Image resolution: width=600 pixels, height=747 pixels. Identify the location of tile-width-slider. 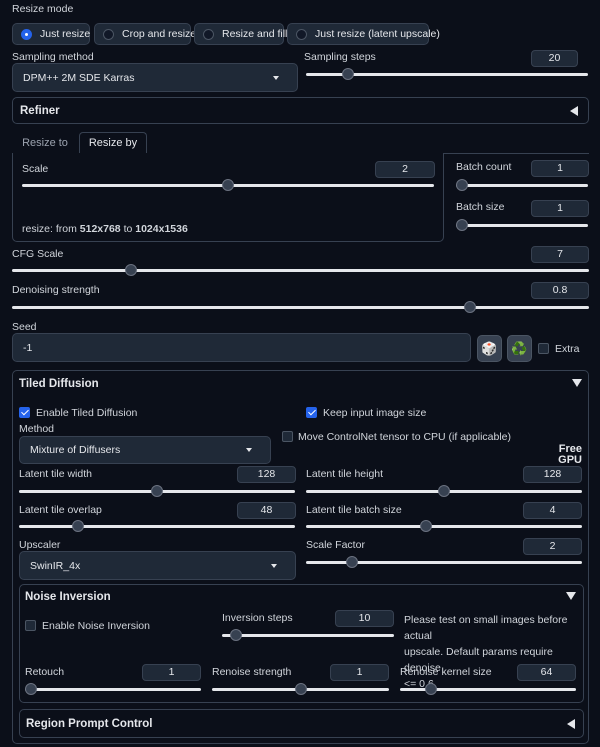
(157, 491).